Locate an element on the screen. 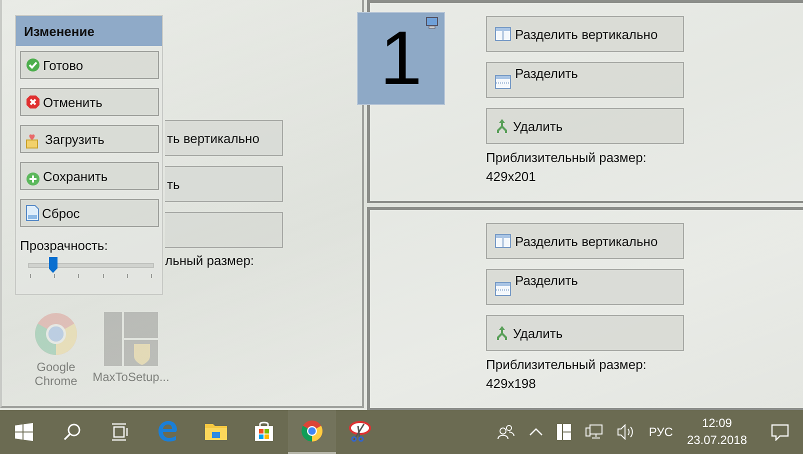  save-button: Сохранить is located at coordinates (89, 176).